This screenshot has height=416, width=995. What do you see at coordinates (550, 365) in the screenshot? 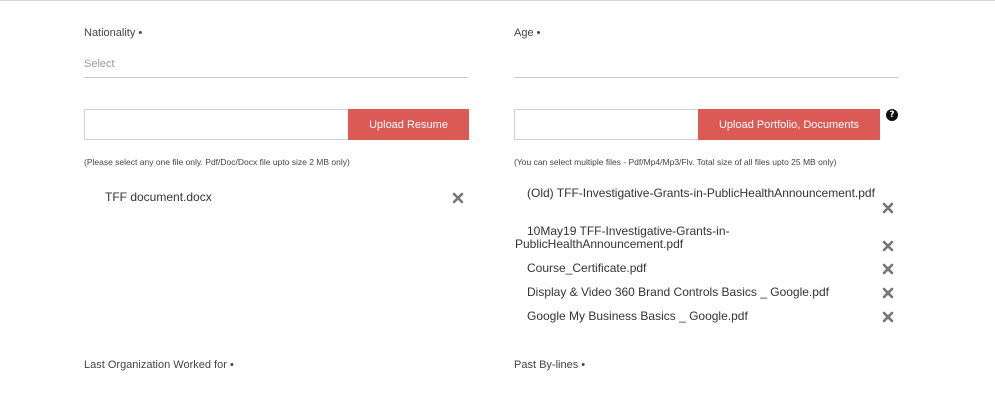
I see `past-bylines-label: Past By-lines •` at bounding box center [550, 365].